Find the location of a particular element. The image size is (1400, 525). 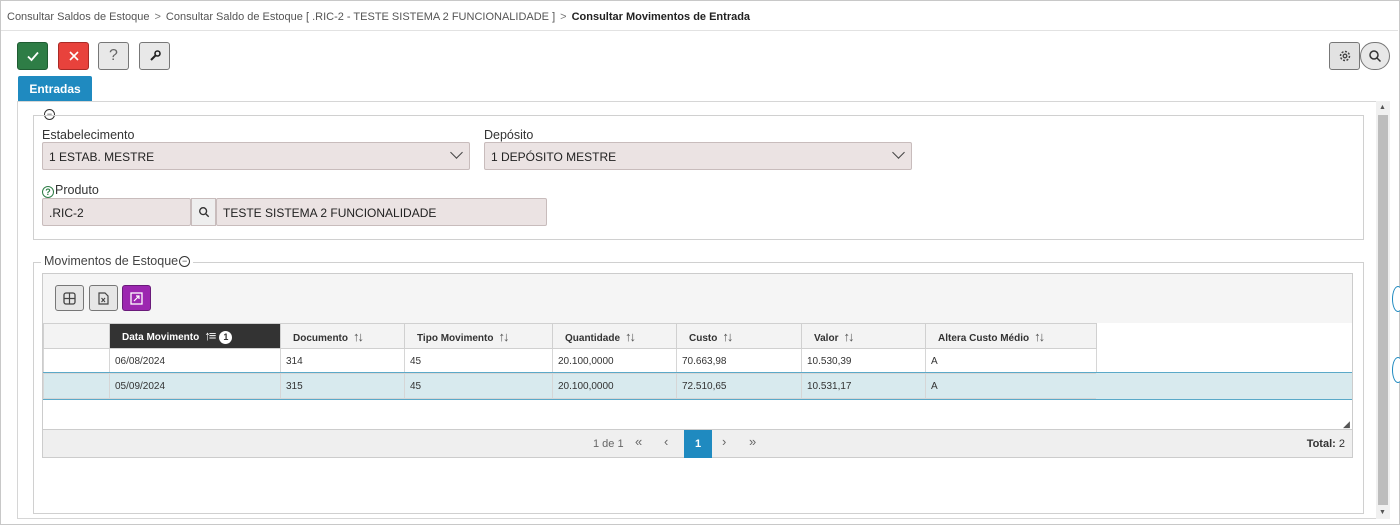

wrench-icon is located at coordinates (155, 55).